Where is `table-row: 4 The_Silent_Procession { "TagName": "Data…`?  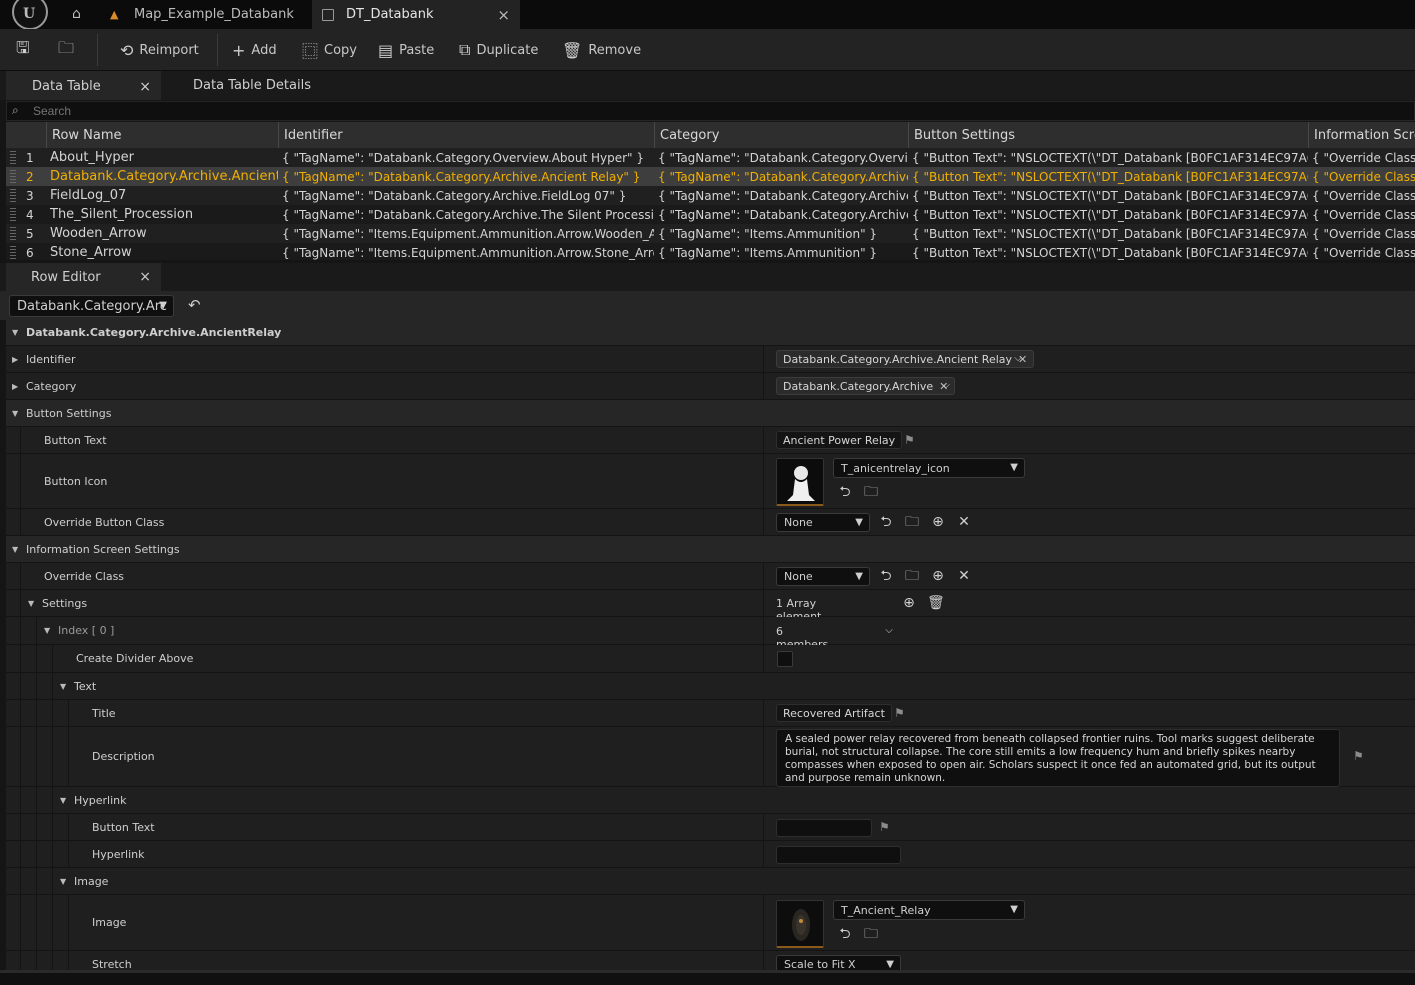
table-row: 4 The_Silent_Procession { "TagName": "Data… is located at coordinates (710, 214).